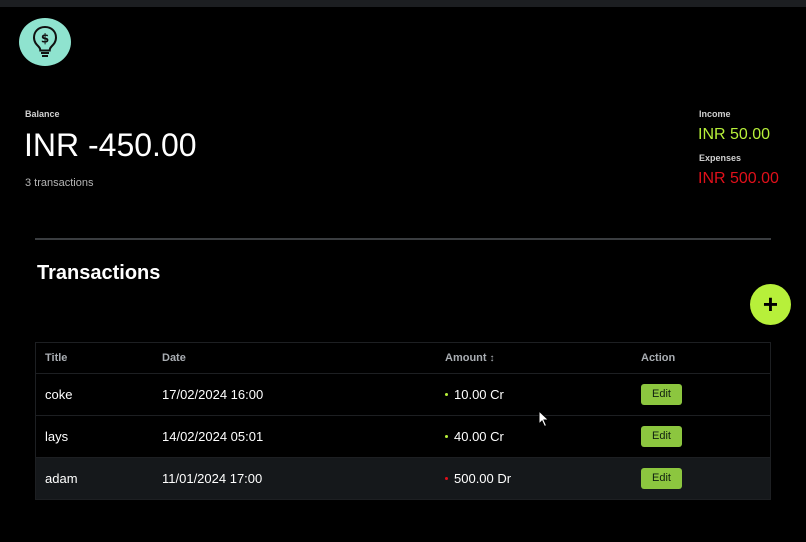  Describe the element at coordinates (110, 145) in the screenshot. I see `balance-value: INR -450.00` at that location.